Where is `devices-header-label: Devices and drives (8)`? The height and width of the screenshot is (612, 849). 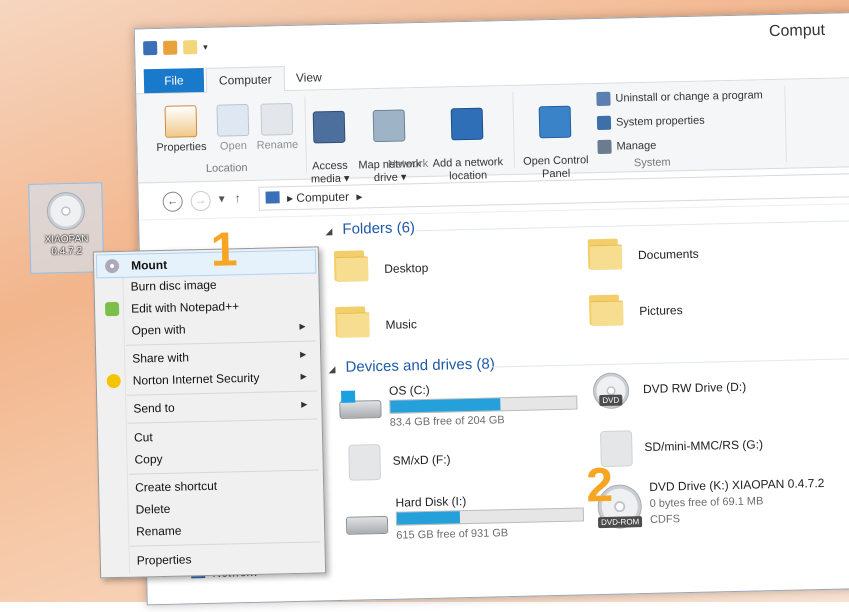
devices-header-label: Devices and drives (8) is located at coordinates (420, 365).